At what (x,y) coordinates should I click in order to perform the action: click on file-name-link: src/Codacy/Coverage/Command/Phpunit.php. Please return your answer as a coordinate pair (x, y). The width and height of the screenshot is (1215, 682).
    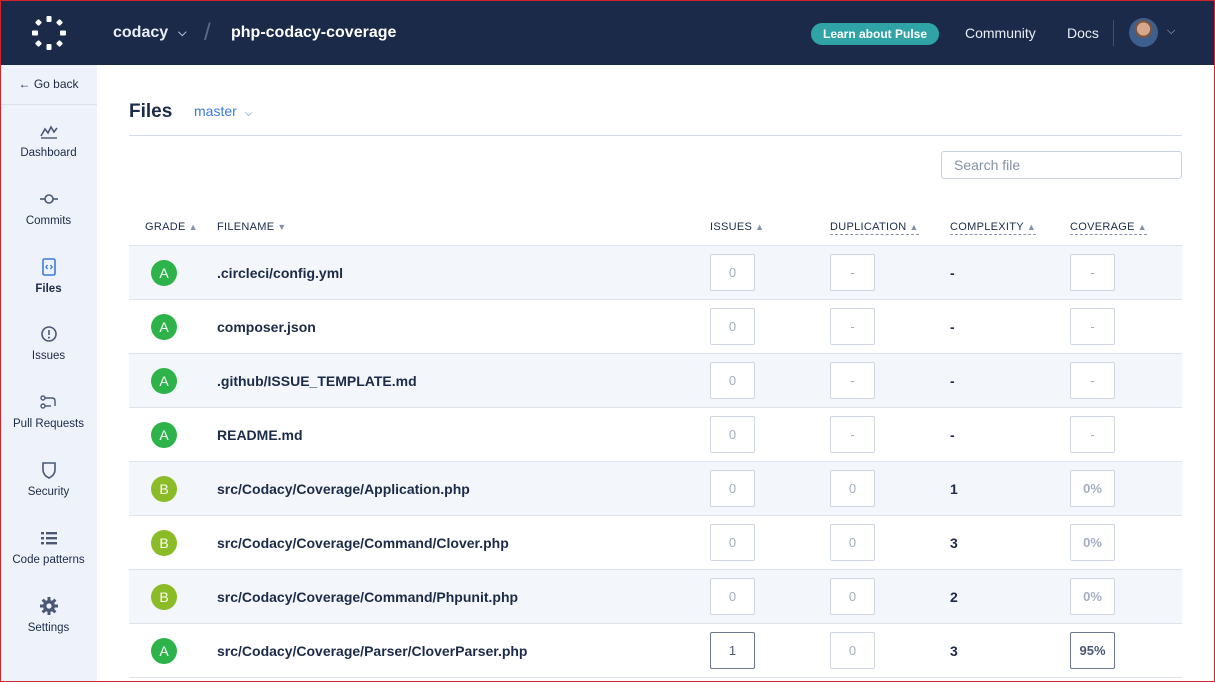
    Looking at the image, I should click on (367, 597).